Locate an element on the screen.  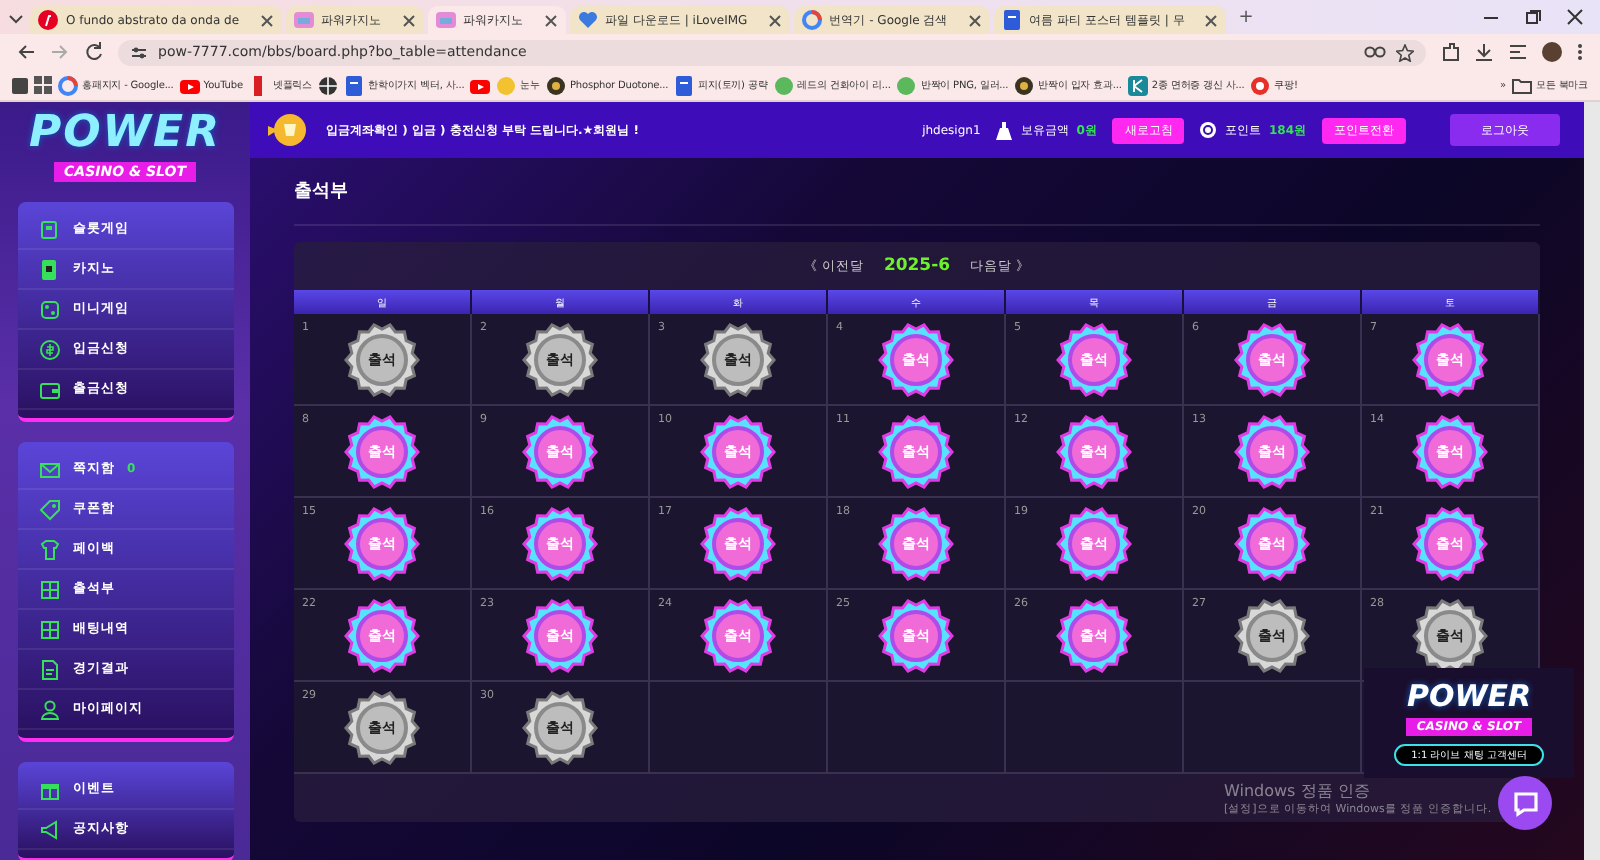
folder-icon is located at coordinates (1522, 85).